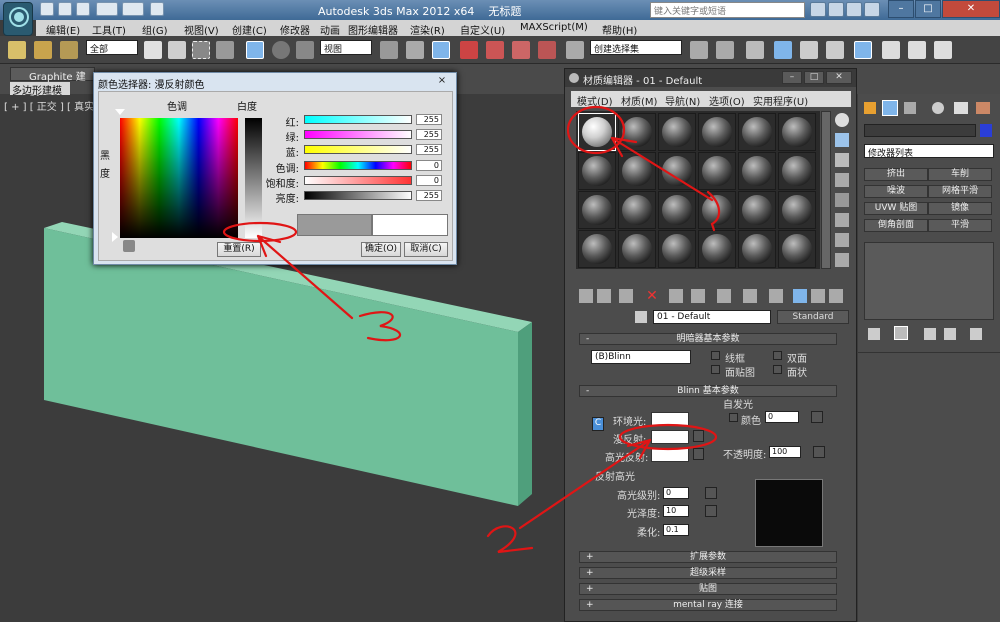 The width and height of the screenshot is (1000, 622). I want to click on annotation-number-3-glyph, so click(380, 326).